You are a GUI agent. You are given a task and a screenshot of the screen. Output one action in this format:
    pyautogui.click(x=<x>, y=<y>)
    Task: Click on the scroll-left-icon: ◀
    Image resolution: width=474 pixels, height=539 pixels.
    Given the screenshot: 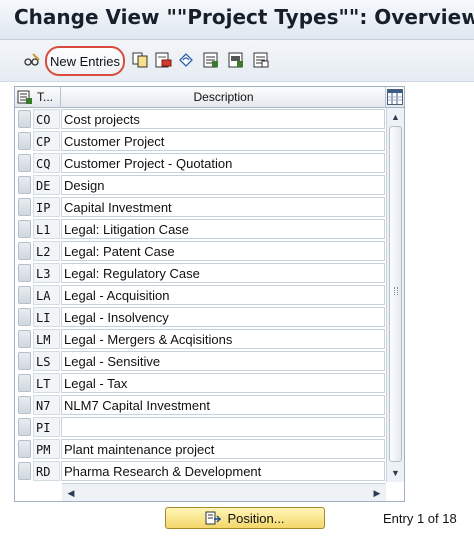 What is the action you would take?
    pyautogui.click(x=71, y=493)
    